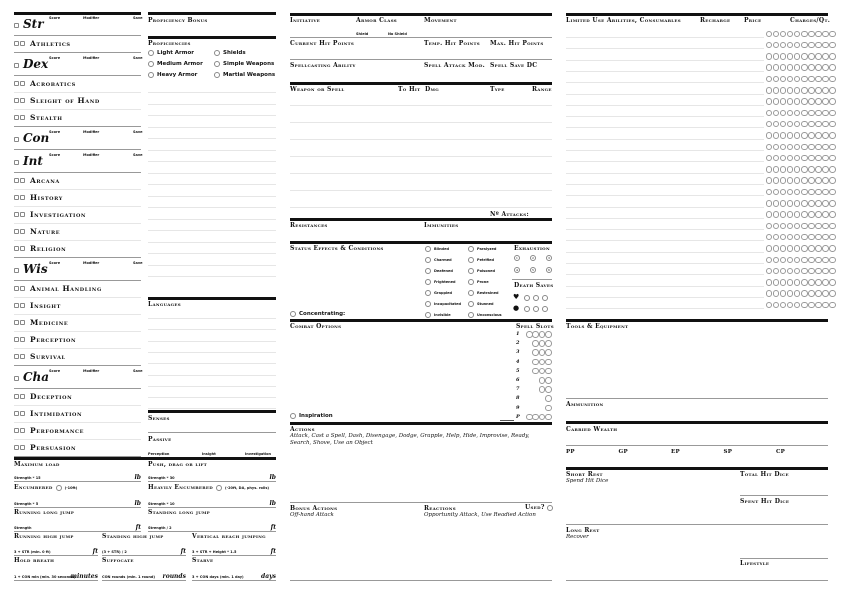  Describe the element at coordinates (234, 552) in the screenshot. I see `vert-reach-field: 3 + STR + Height * 1.5 ft` at that location.